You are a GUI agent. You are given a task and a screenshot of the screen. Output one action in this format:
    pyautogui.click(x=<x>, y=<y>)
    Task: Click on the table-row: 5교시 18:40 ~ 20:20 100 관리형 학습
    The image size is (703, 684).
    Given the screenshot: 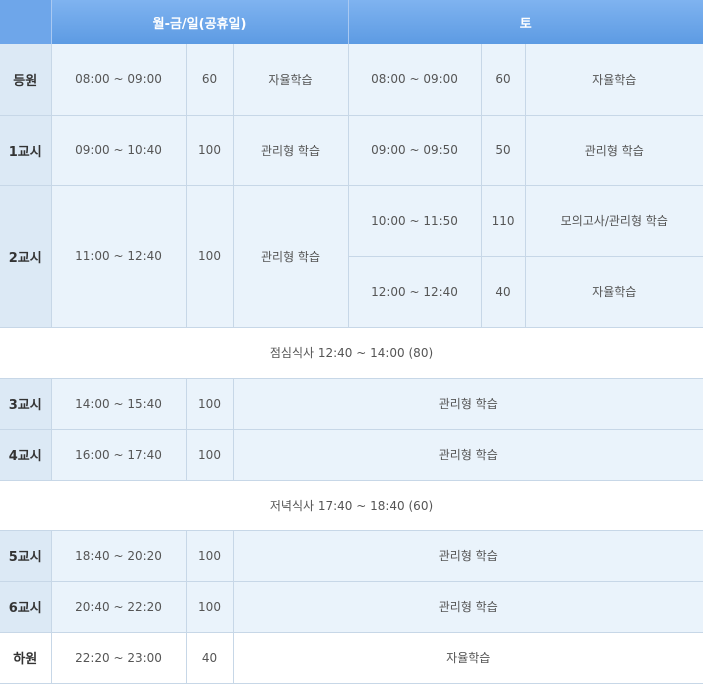 What is the action you would take?
    pyautogui.click(x=351, y=556)
    